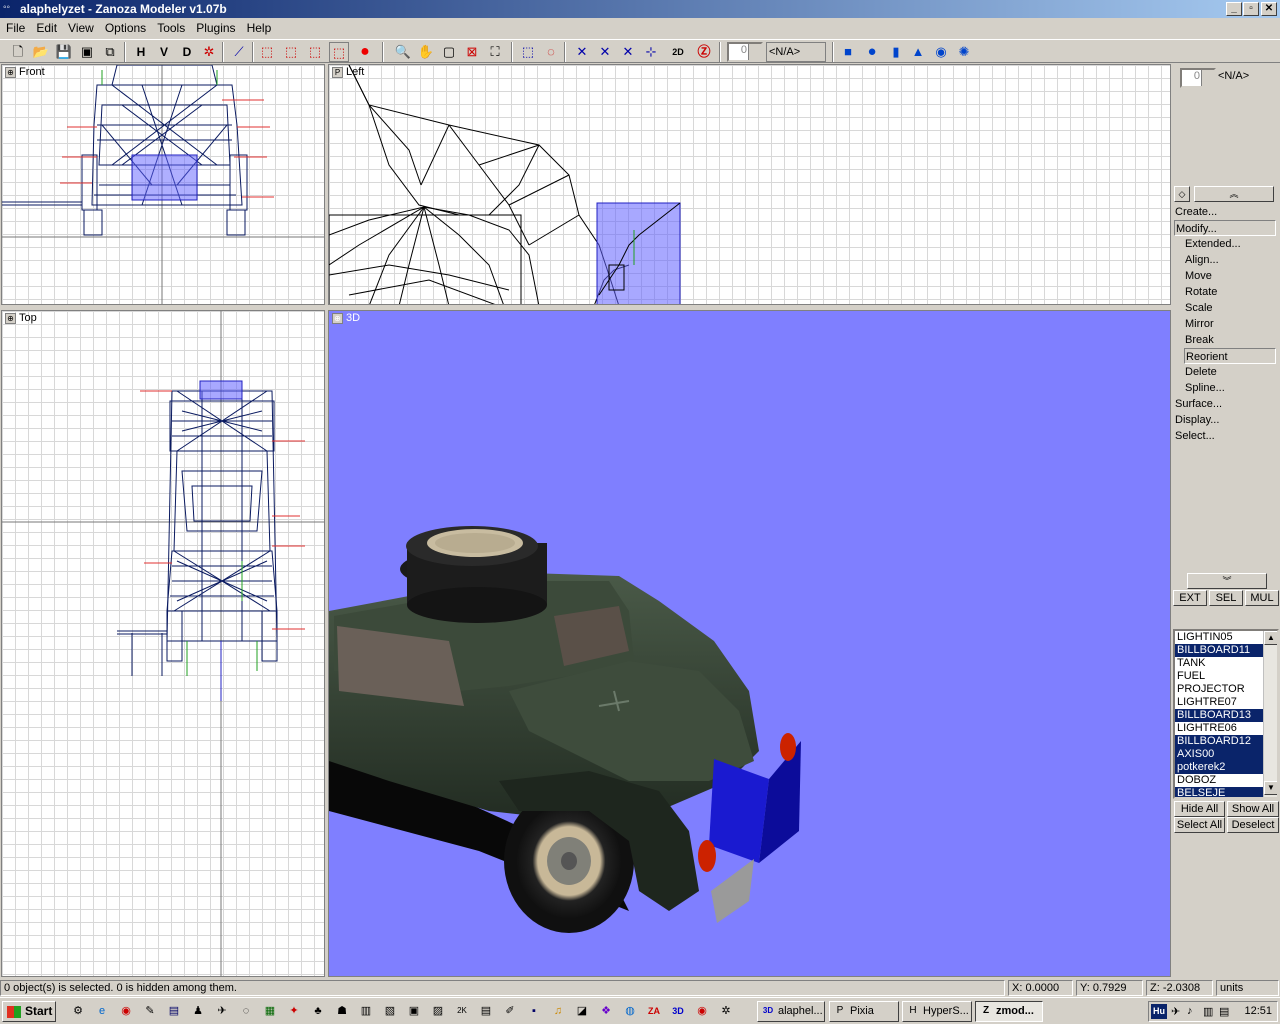 Image resolution: width=1280 pixels, height=1024 pixels. What do you see at coordinates (1219, 754) in the screenshot?
I see `object-list-item: AXIS00` at bounding box center [1219, 754].